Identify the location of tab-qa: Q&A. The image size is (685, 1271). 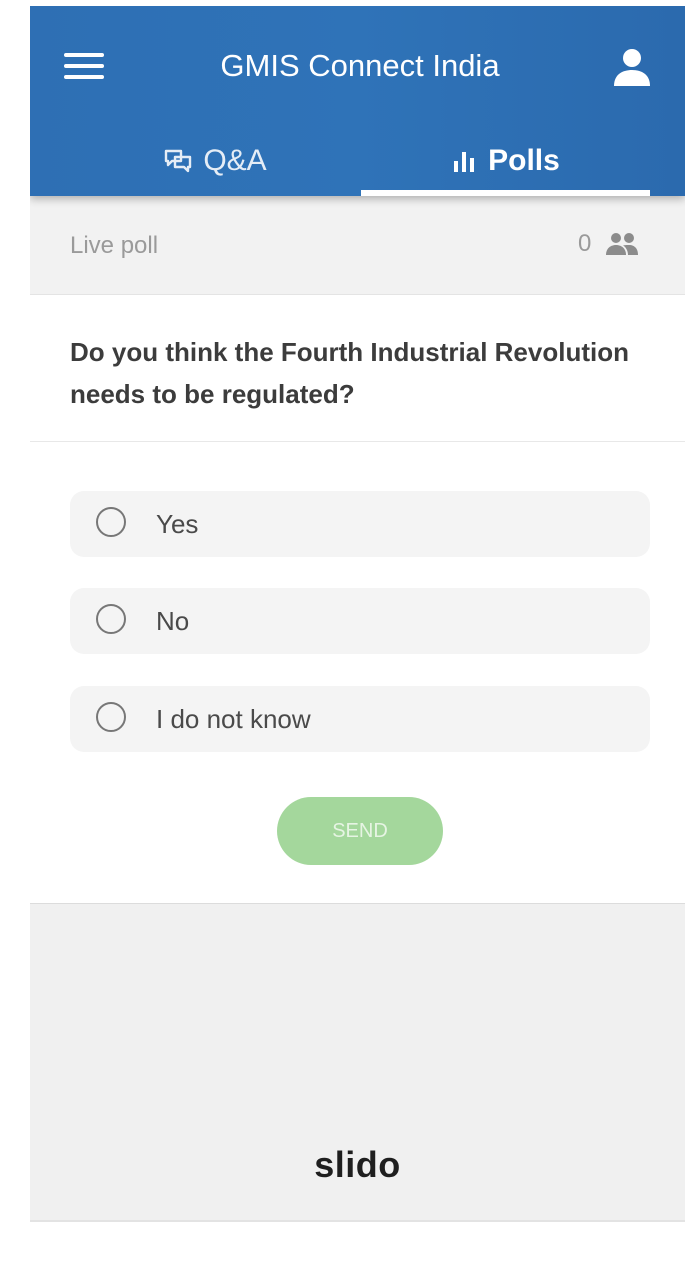
(215, 161).